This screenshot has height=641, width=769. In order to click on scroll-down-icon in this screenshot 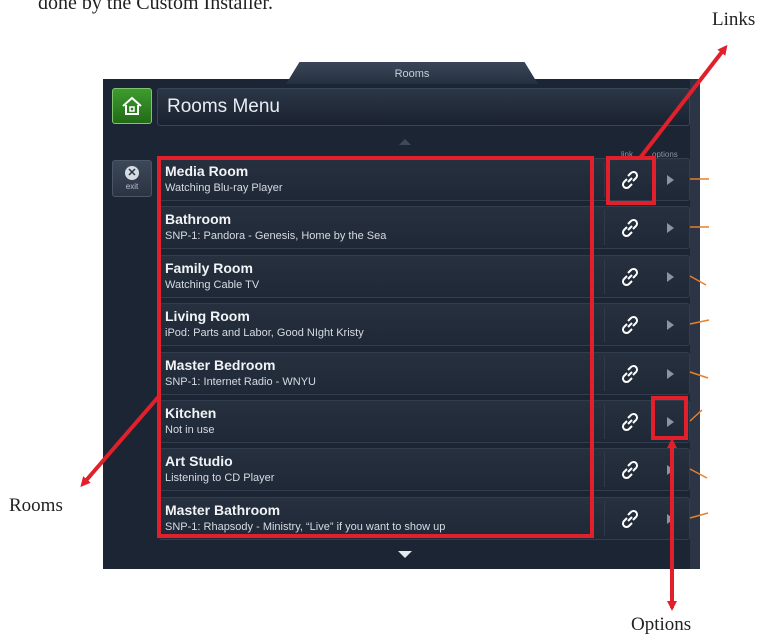, I will do `click(405, 554)`.